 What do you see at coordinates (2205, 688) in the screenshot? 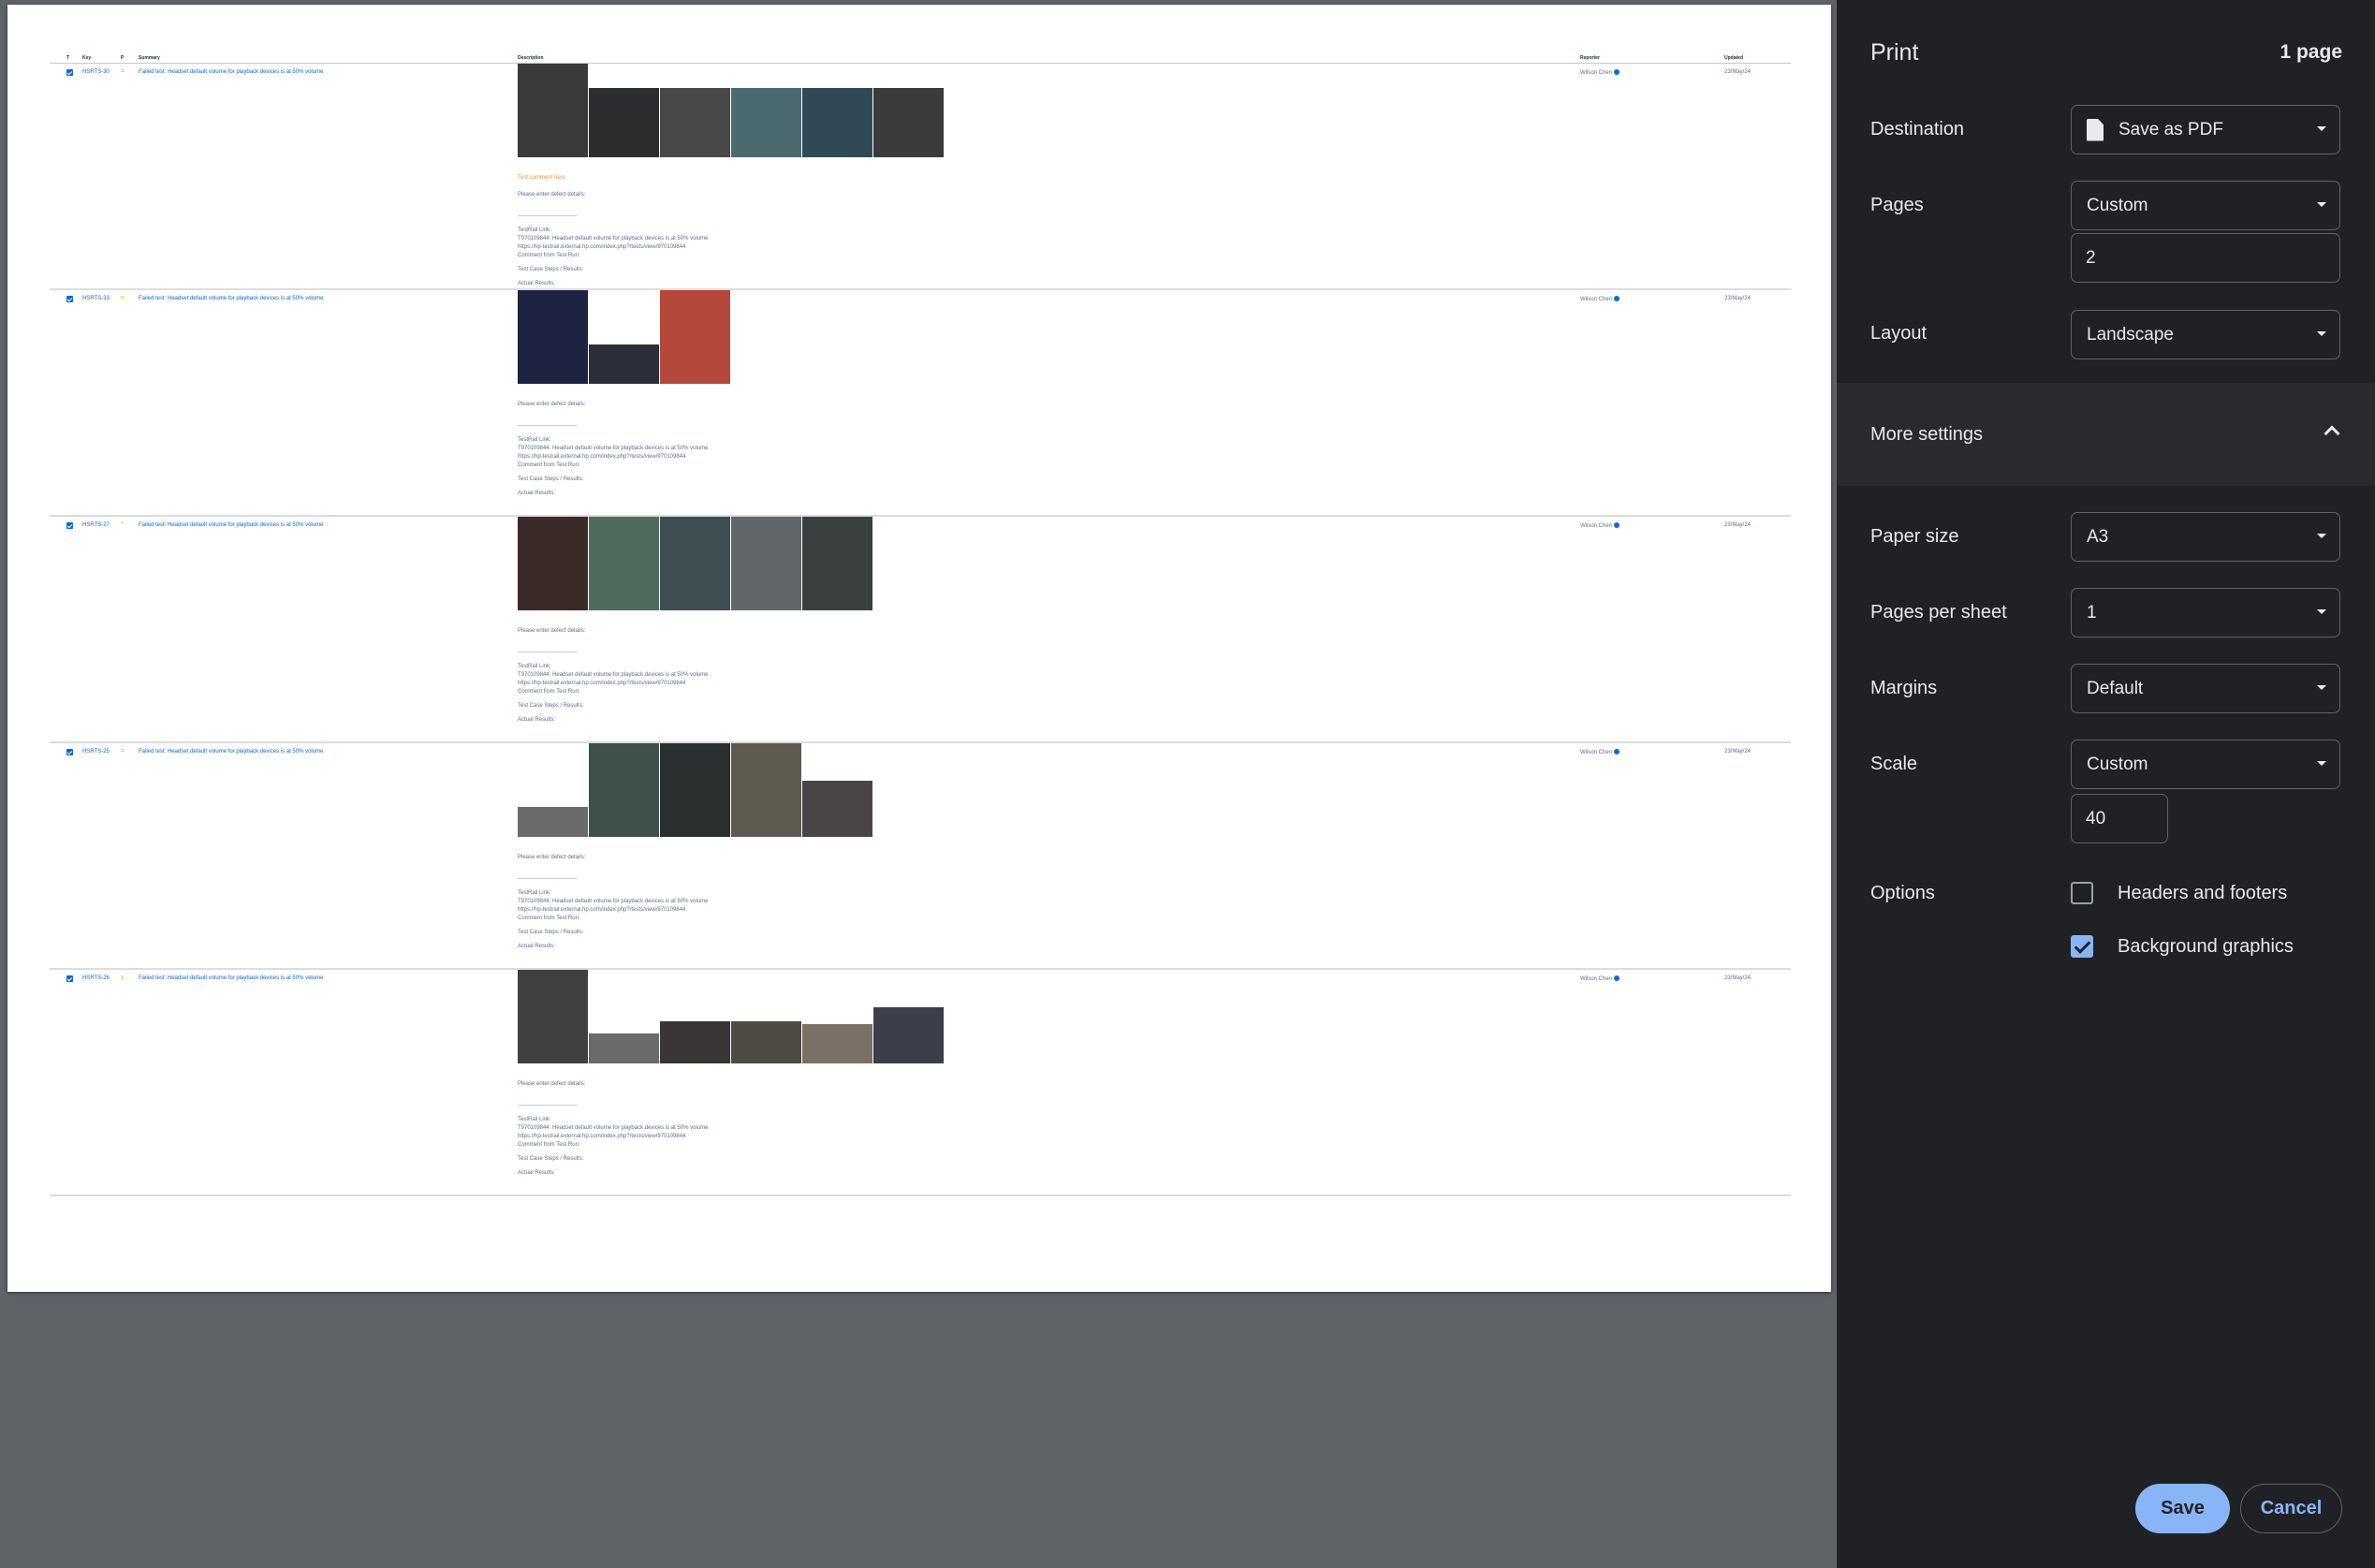
I see `margins-select: Default` at bounding box center [2205, 688].